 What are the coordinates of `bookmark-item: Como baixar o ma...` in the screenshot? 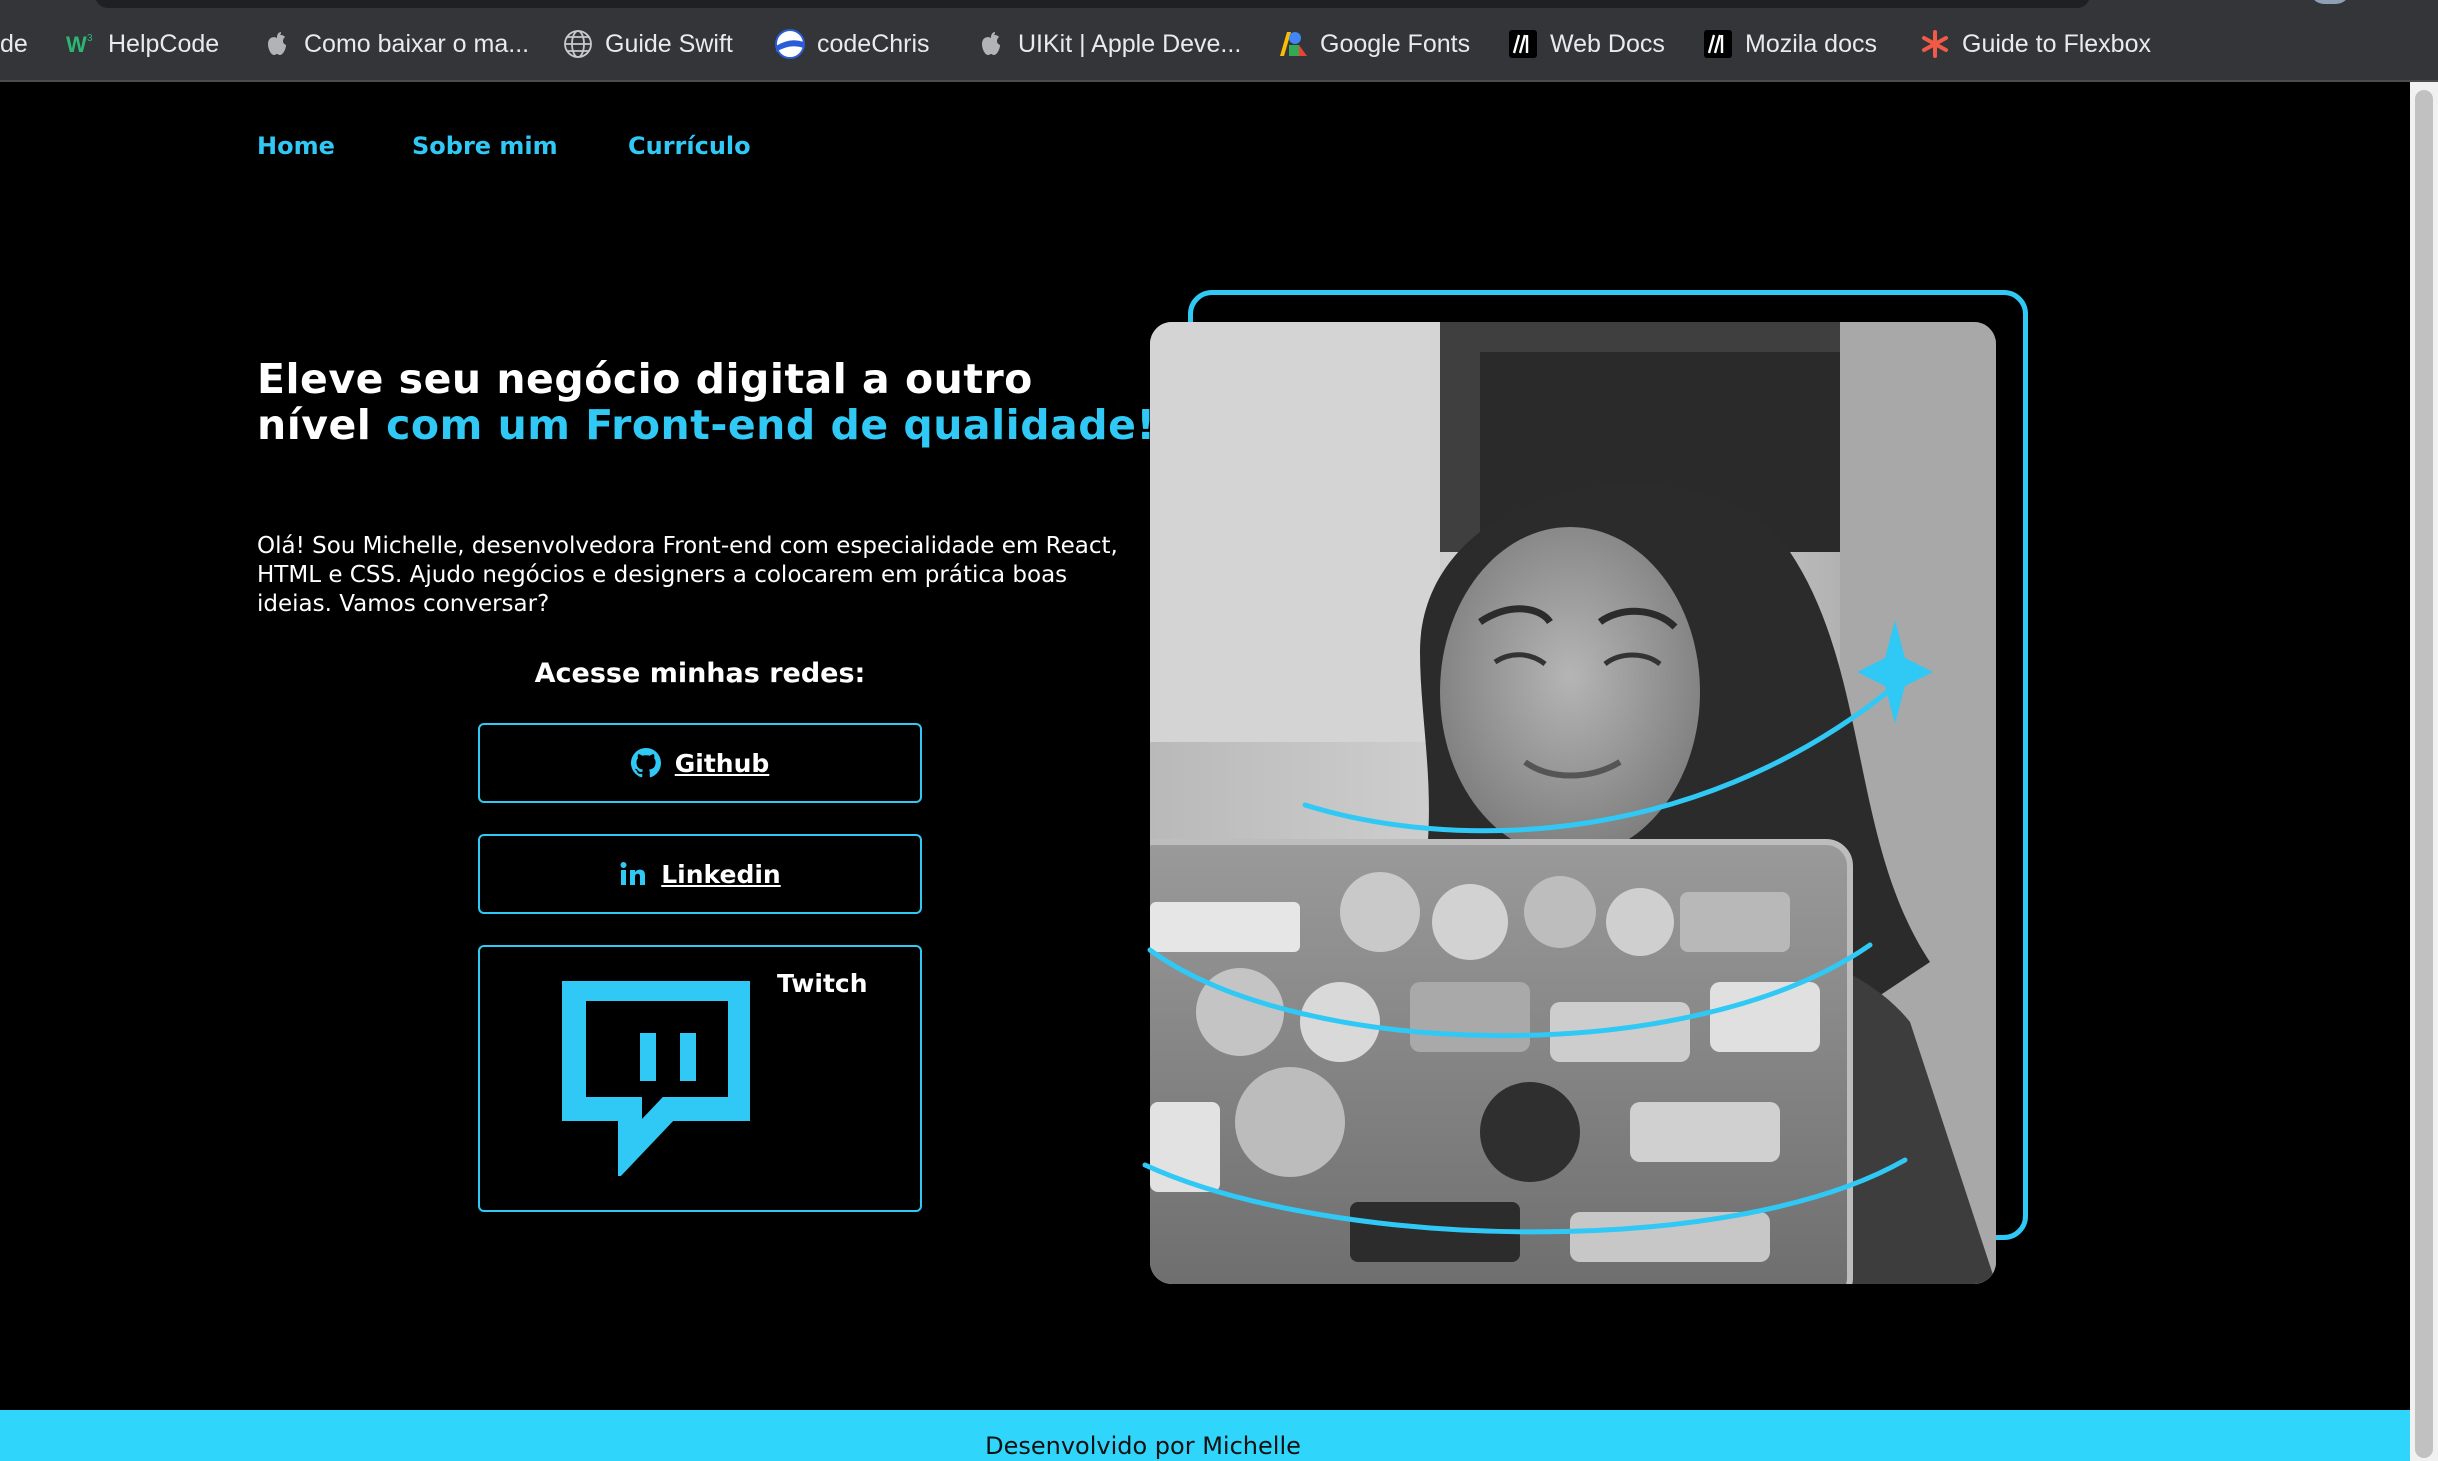 It's located at (395, 44).